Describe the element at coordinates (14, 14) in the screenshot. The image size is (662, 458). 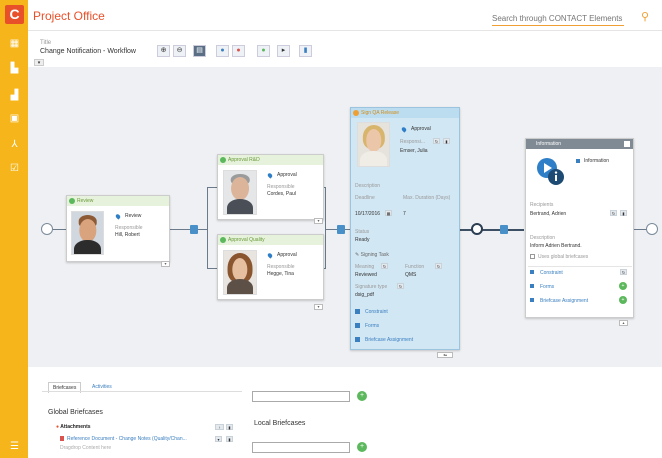
I see `app-logo: C` at that location.